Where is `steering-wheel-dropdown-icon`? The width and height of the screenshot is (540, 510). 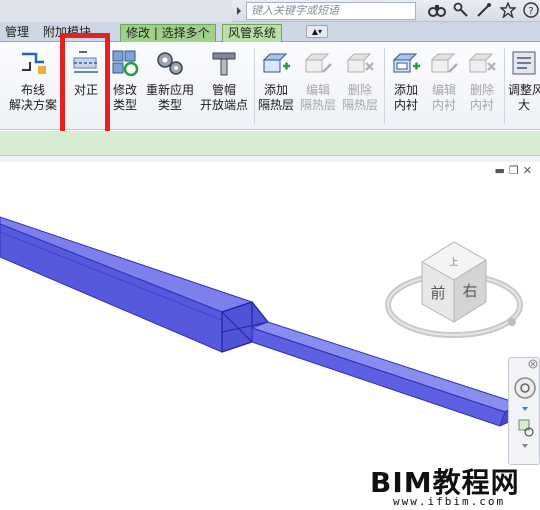 steering-wheel-dropdown-icon is located at coordinates (525, 409).